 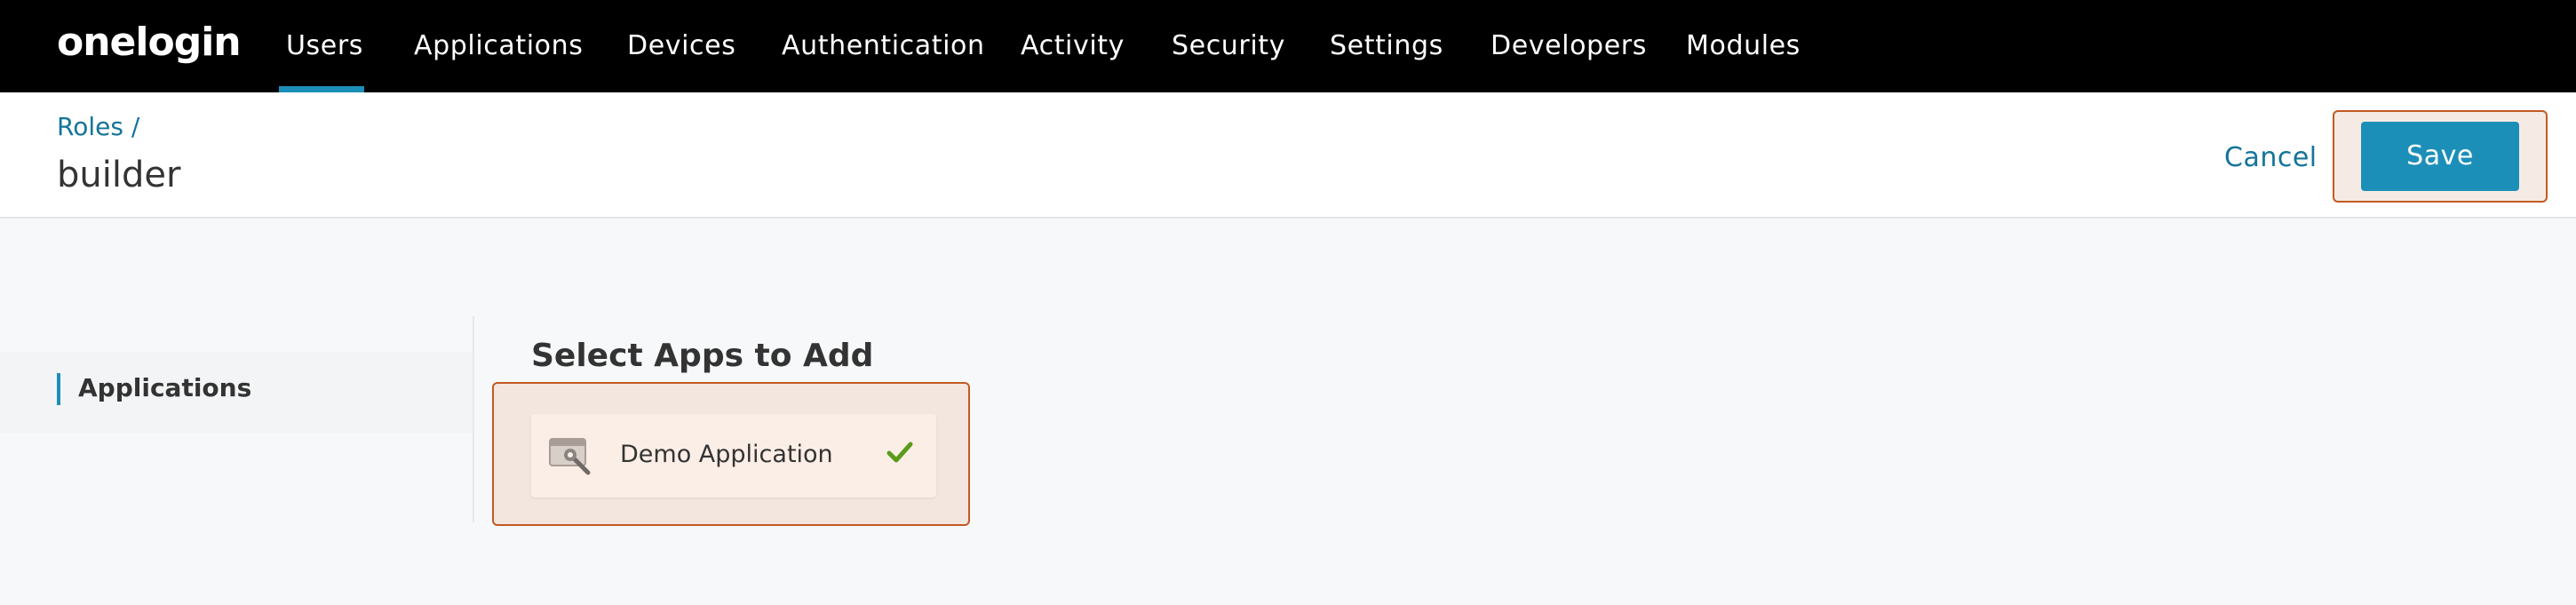 I want to click on app-card-demo-application: Demo Application, so click(x=733, y=456).